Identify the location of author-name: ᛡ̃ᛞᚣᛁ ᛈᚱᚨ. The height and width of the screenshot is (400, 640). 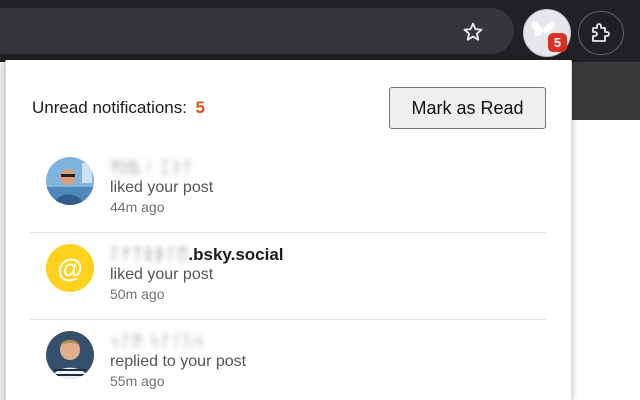
(161, 167).